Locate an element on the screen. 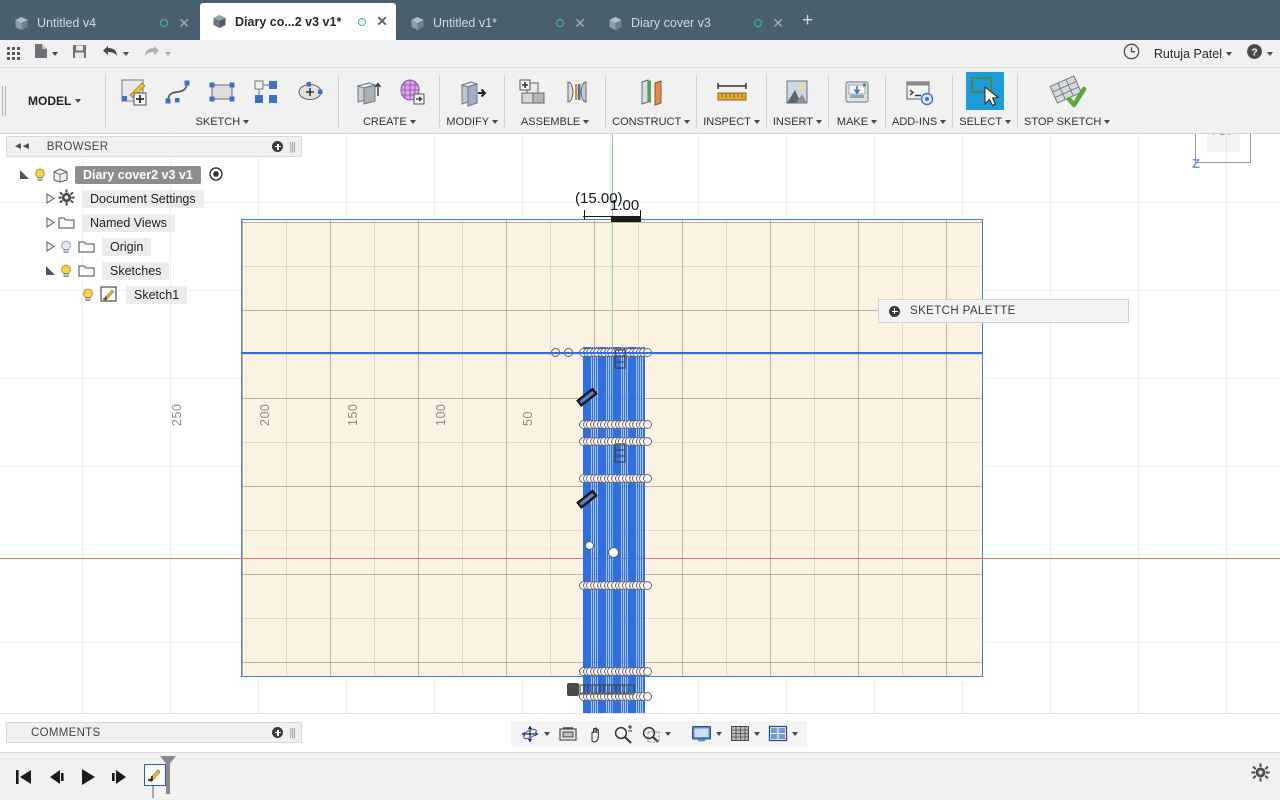 Image resolution: width=1280 pixels, height=800 pixels. job-status-button is located at coordinates (1131, 54).